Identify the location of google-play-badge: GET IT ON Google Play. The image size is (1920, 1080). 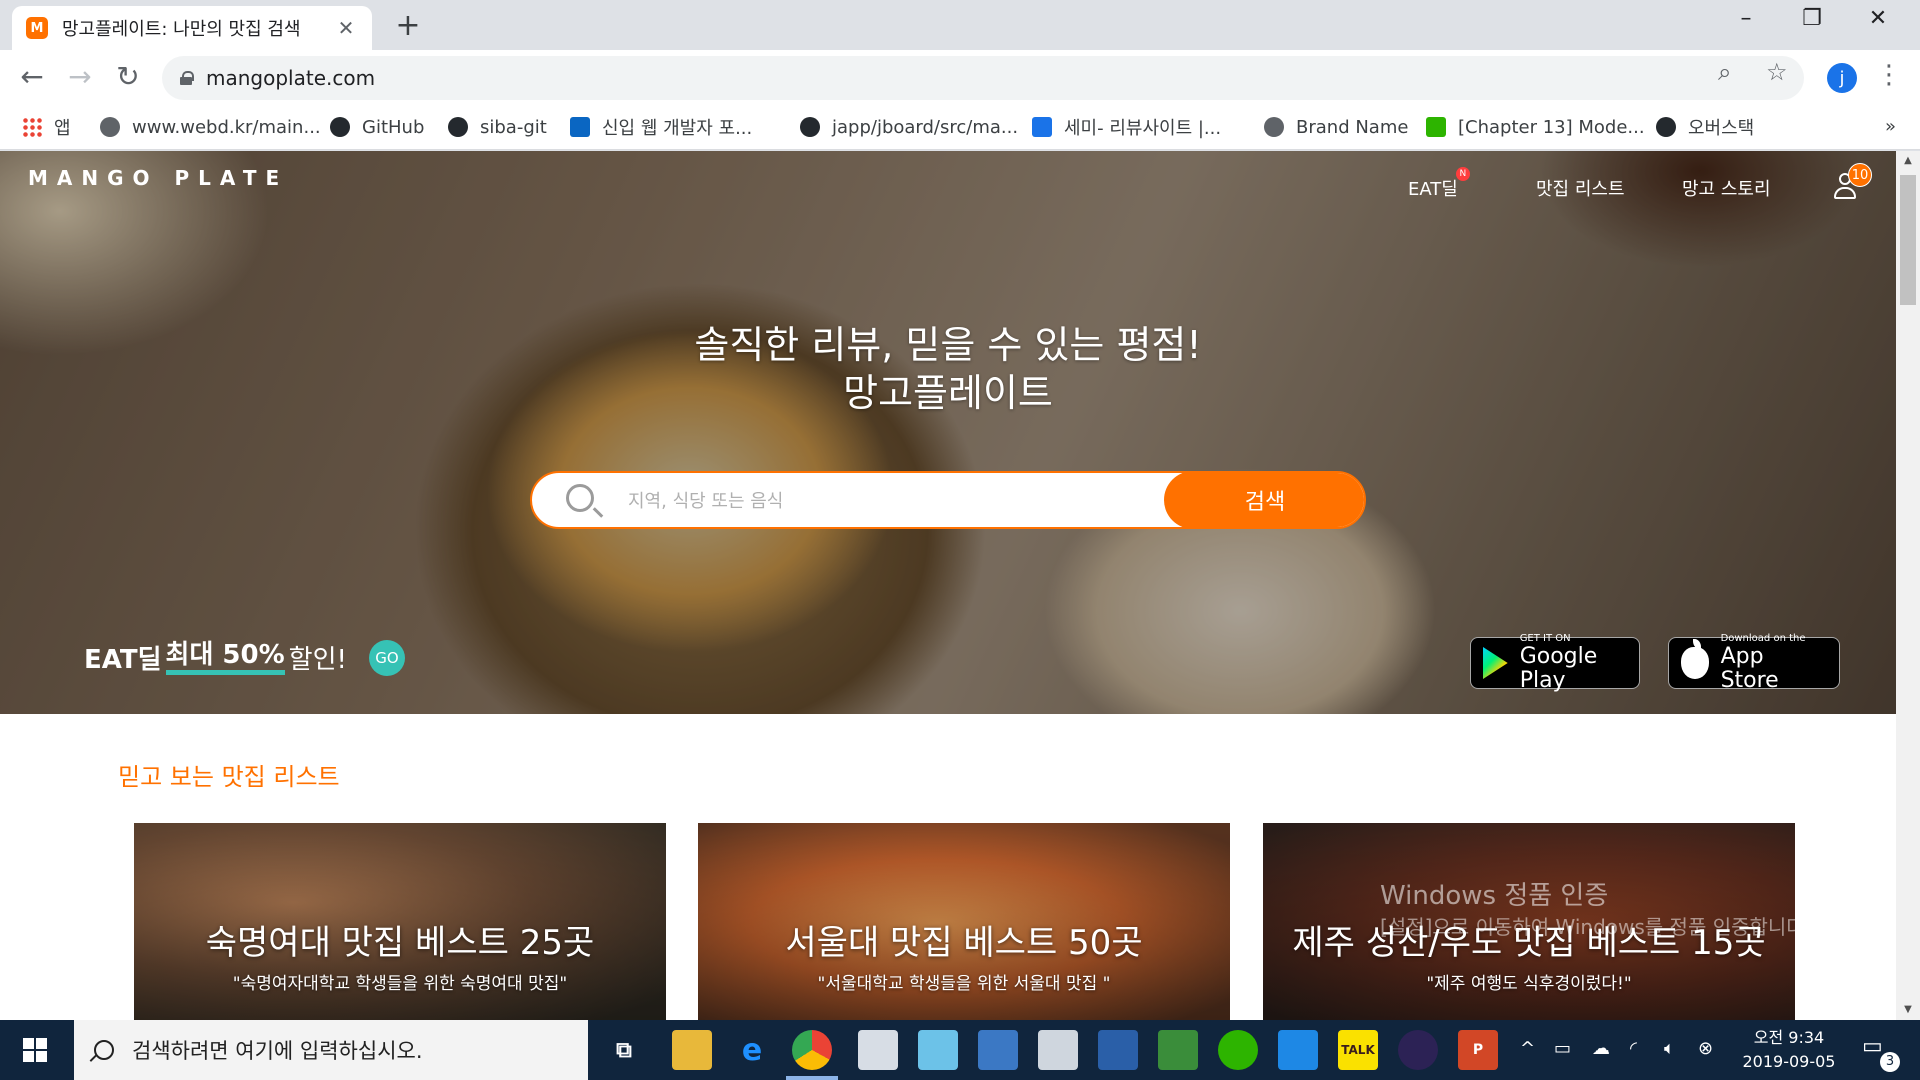
(1555, 663).